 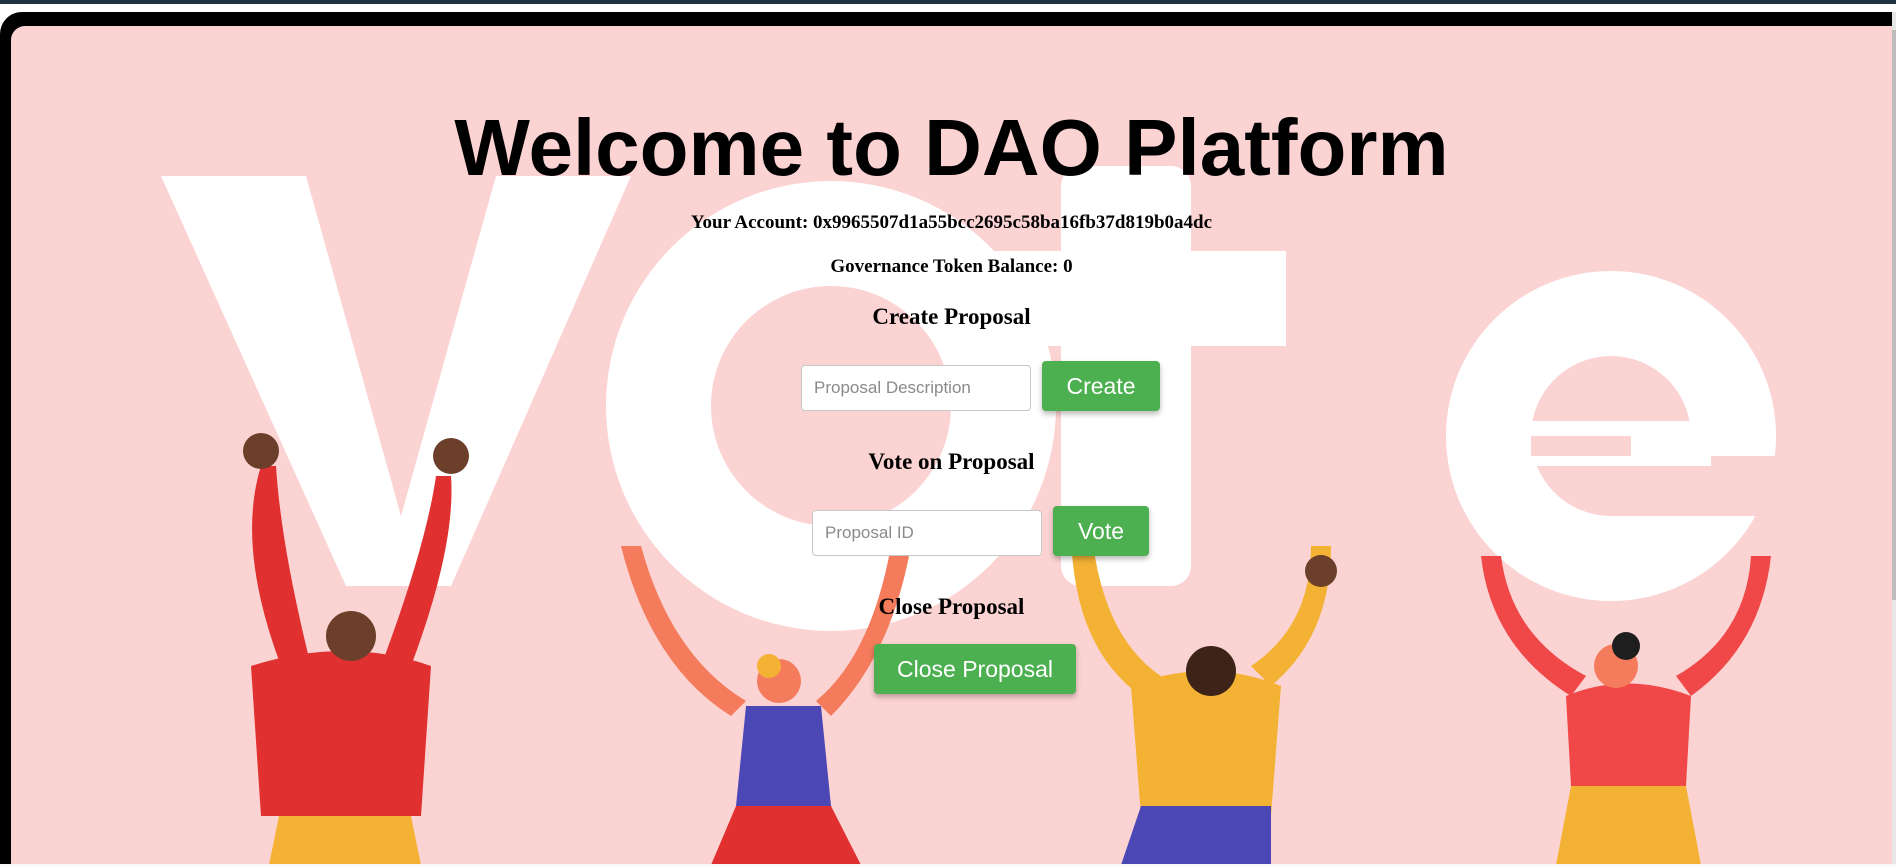 What do you see at coordinates (951, 606) in the screenshot?
I see `close-proposal-heading: Close Proposal` at bounding box center [951, 606].